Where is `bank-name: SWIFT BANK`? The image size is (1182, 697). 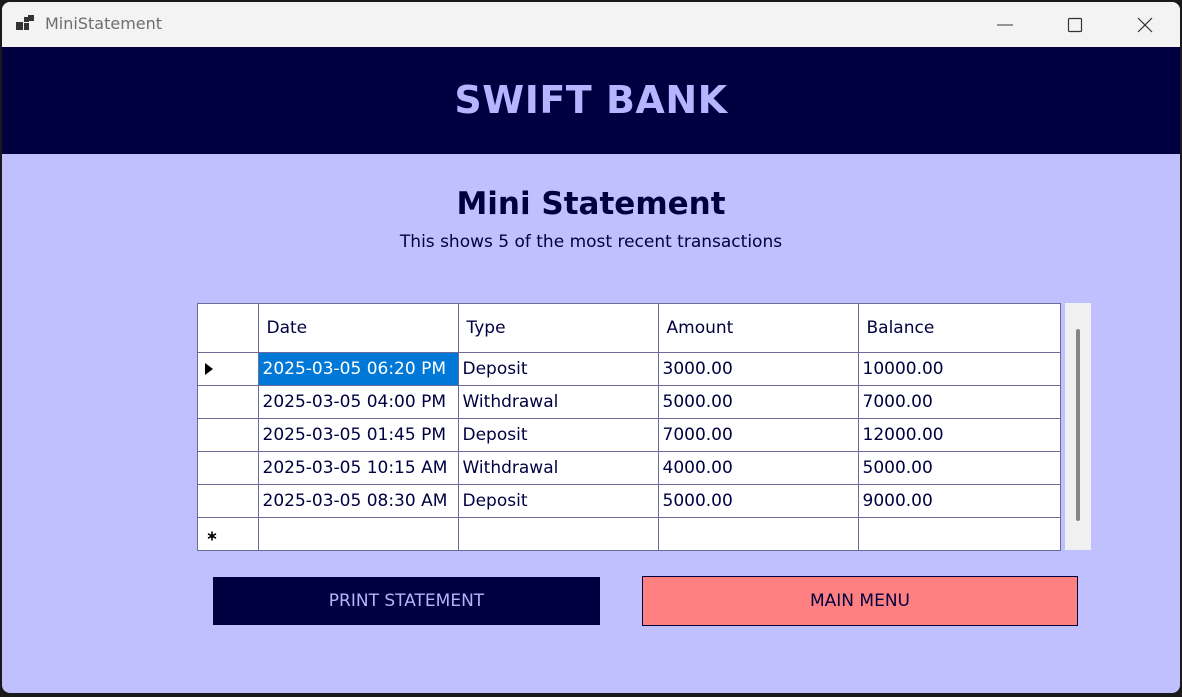
bank-name: SWIFT BANK is located at coordinates (591, 99).